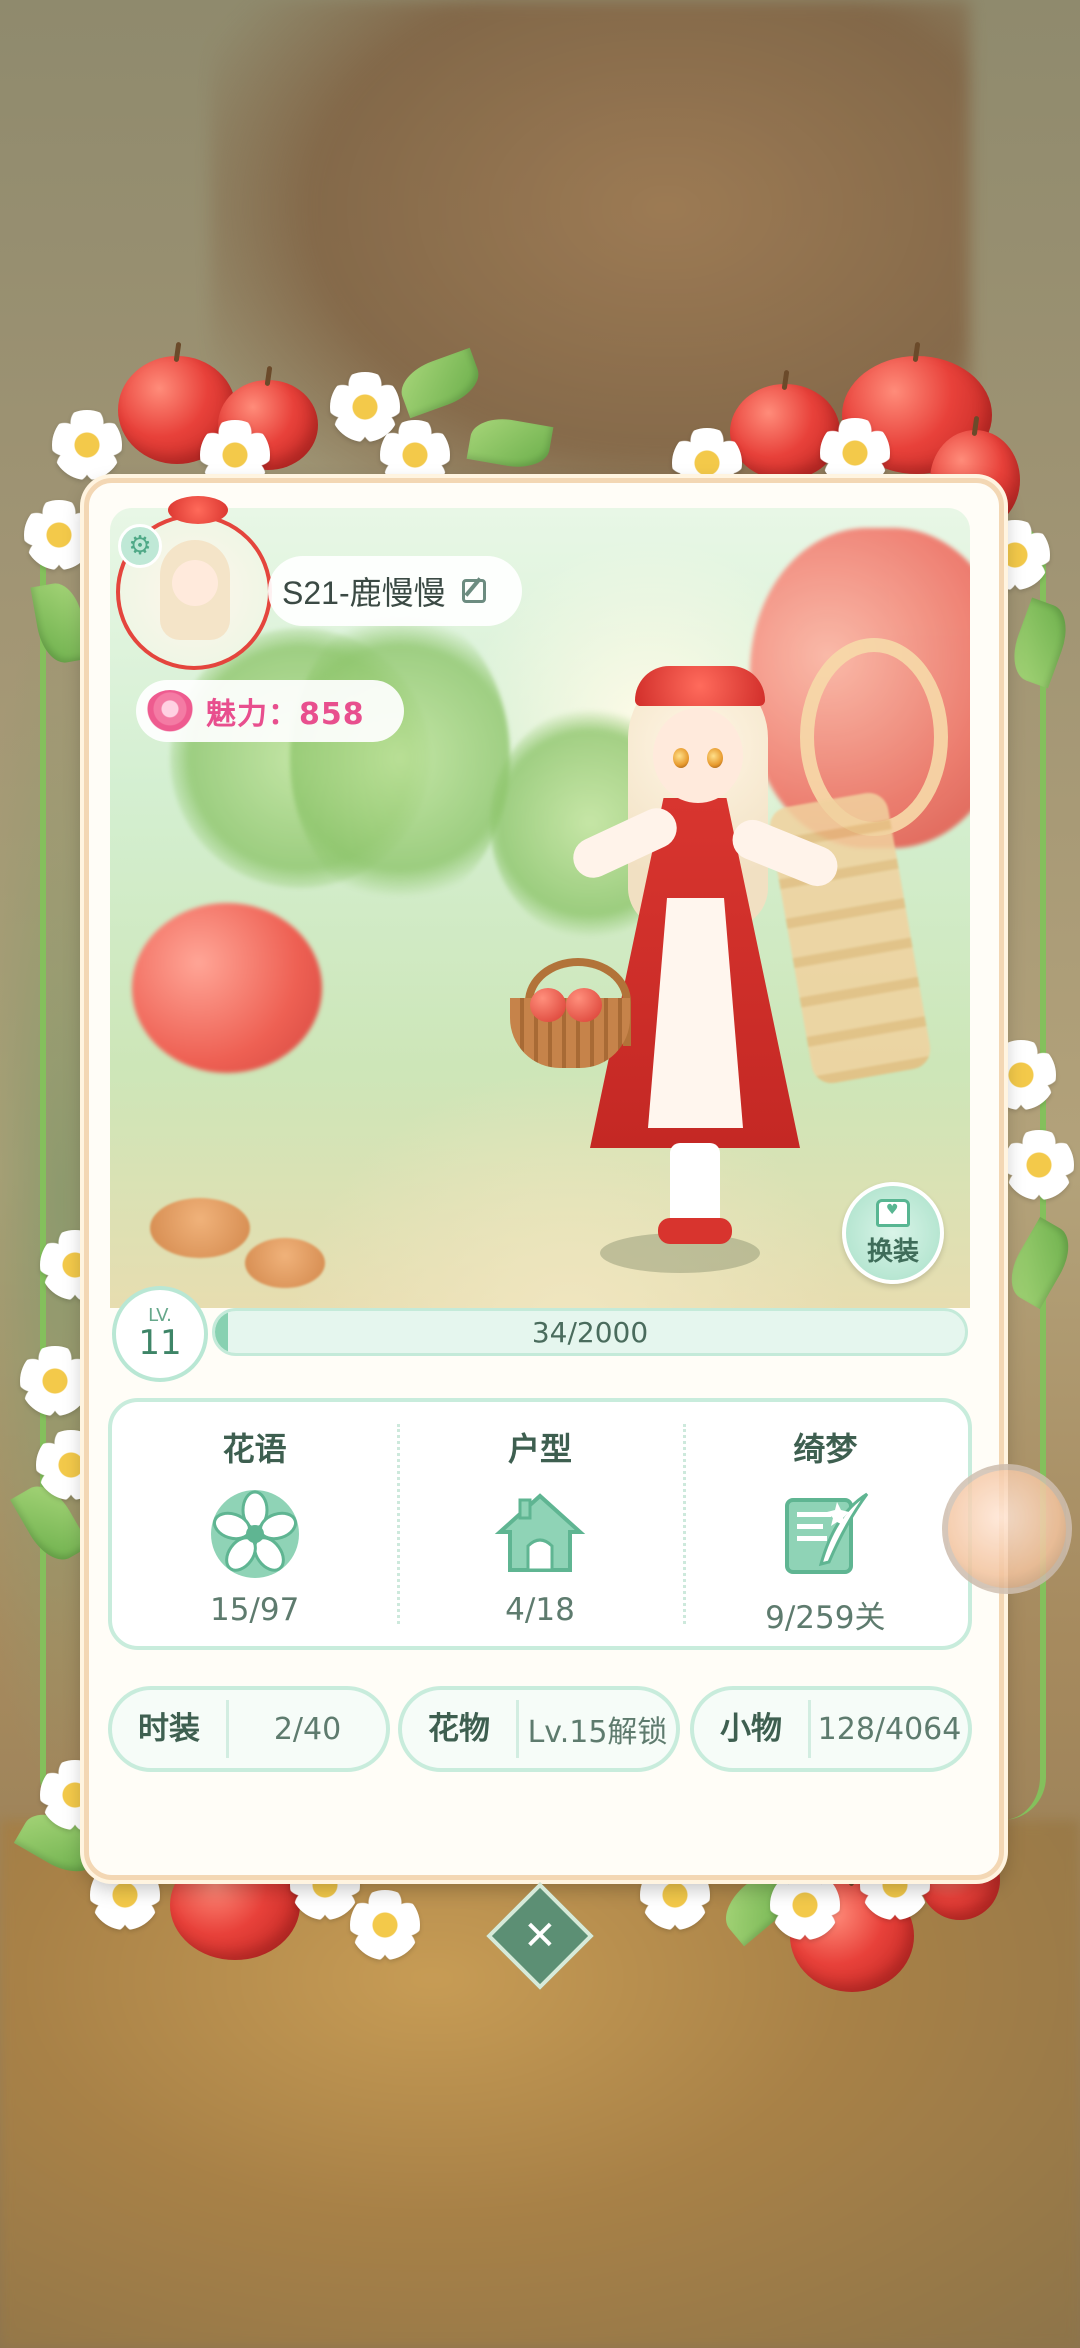 The height and width of the screenshot is (2348, 1080). I want to click on experience-text: 34/2000, so click(590, 1332).